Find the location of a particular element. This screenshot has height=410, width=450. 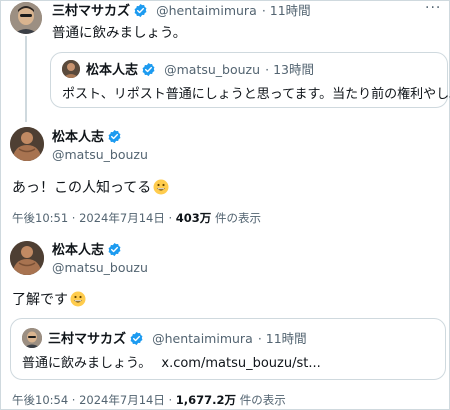

user-handle: @hentaimimura is located at coordinates (206, 10).